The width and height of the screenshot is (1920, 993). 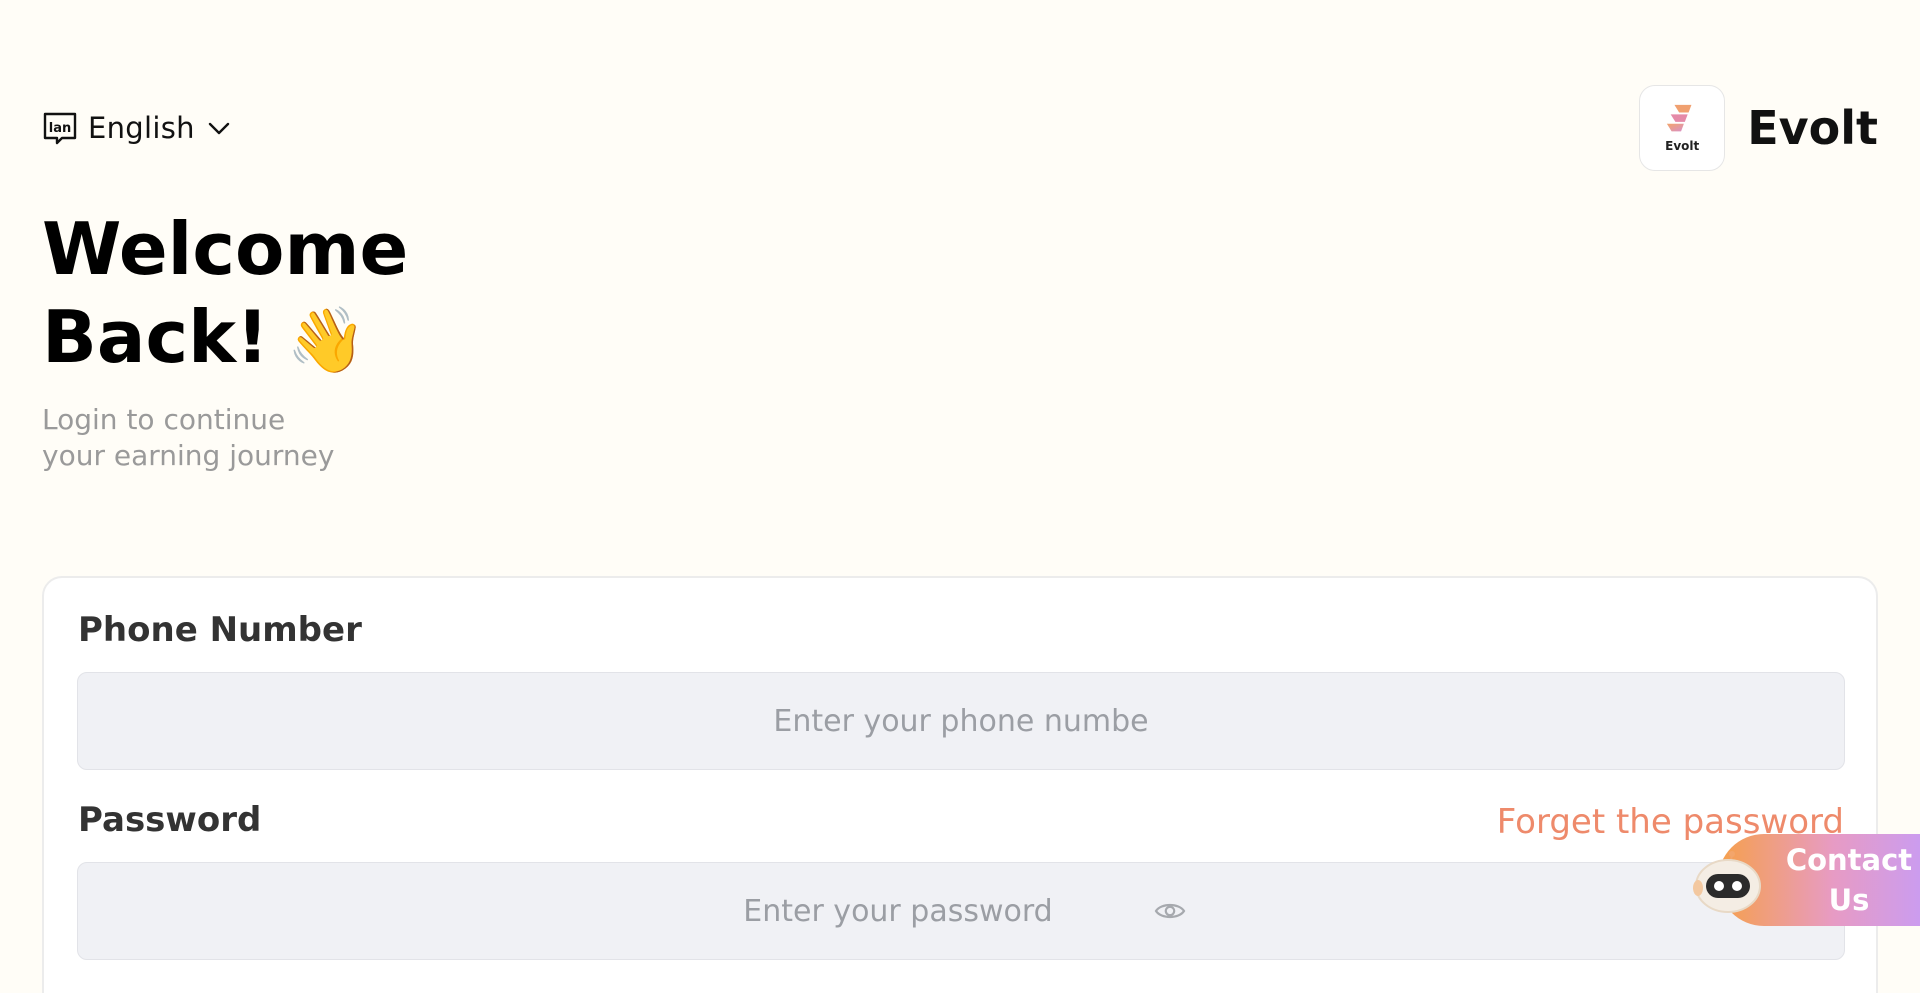 I want to click on title-line-2-text: Back!, so click(x=155, y=337).